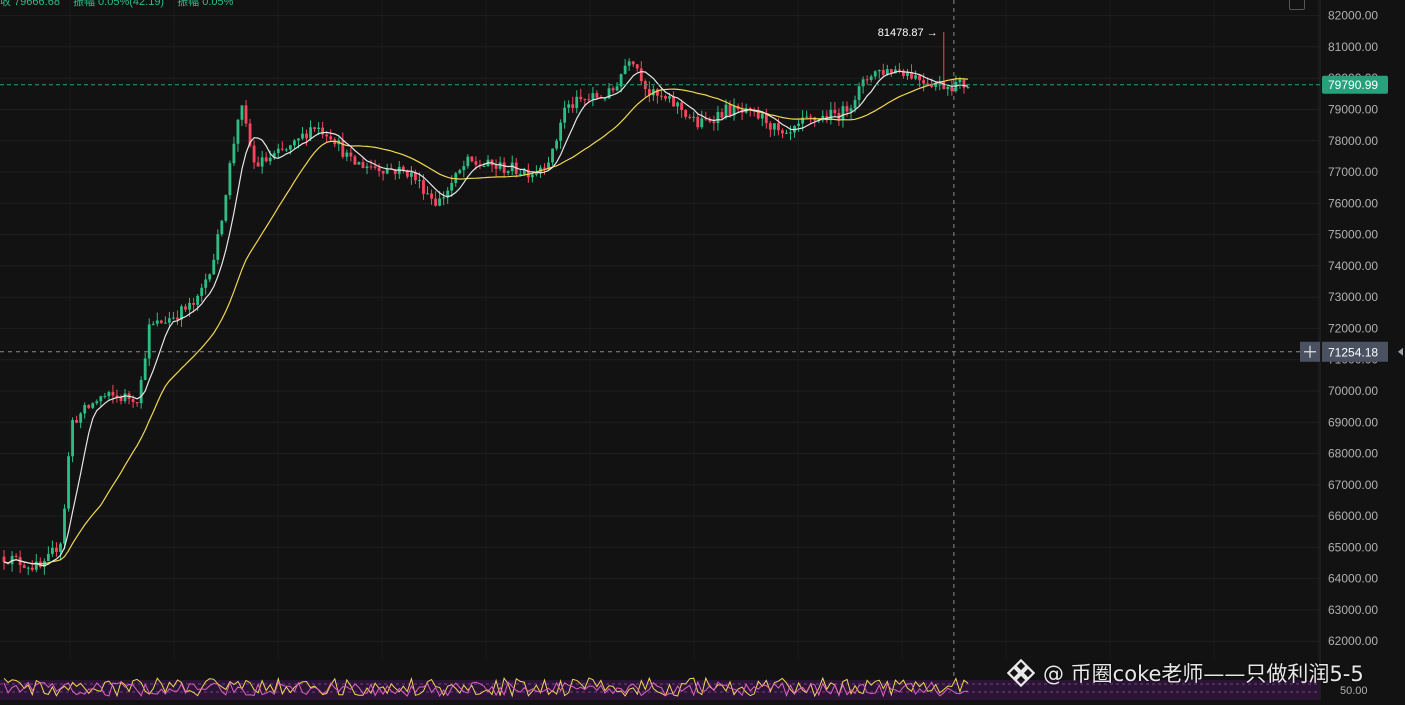 This screenshot has width=1405, height=705. Describe the element at coordinates (1353, 172) in the screenshot. I see `y-tick-label: 77000.00` at that location.